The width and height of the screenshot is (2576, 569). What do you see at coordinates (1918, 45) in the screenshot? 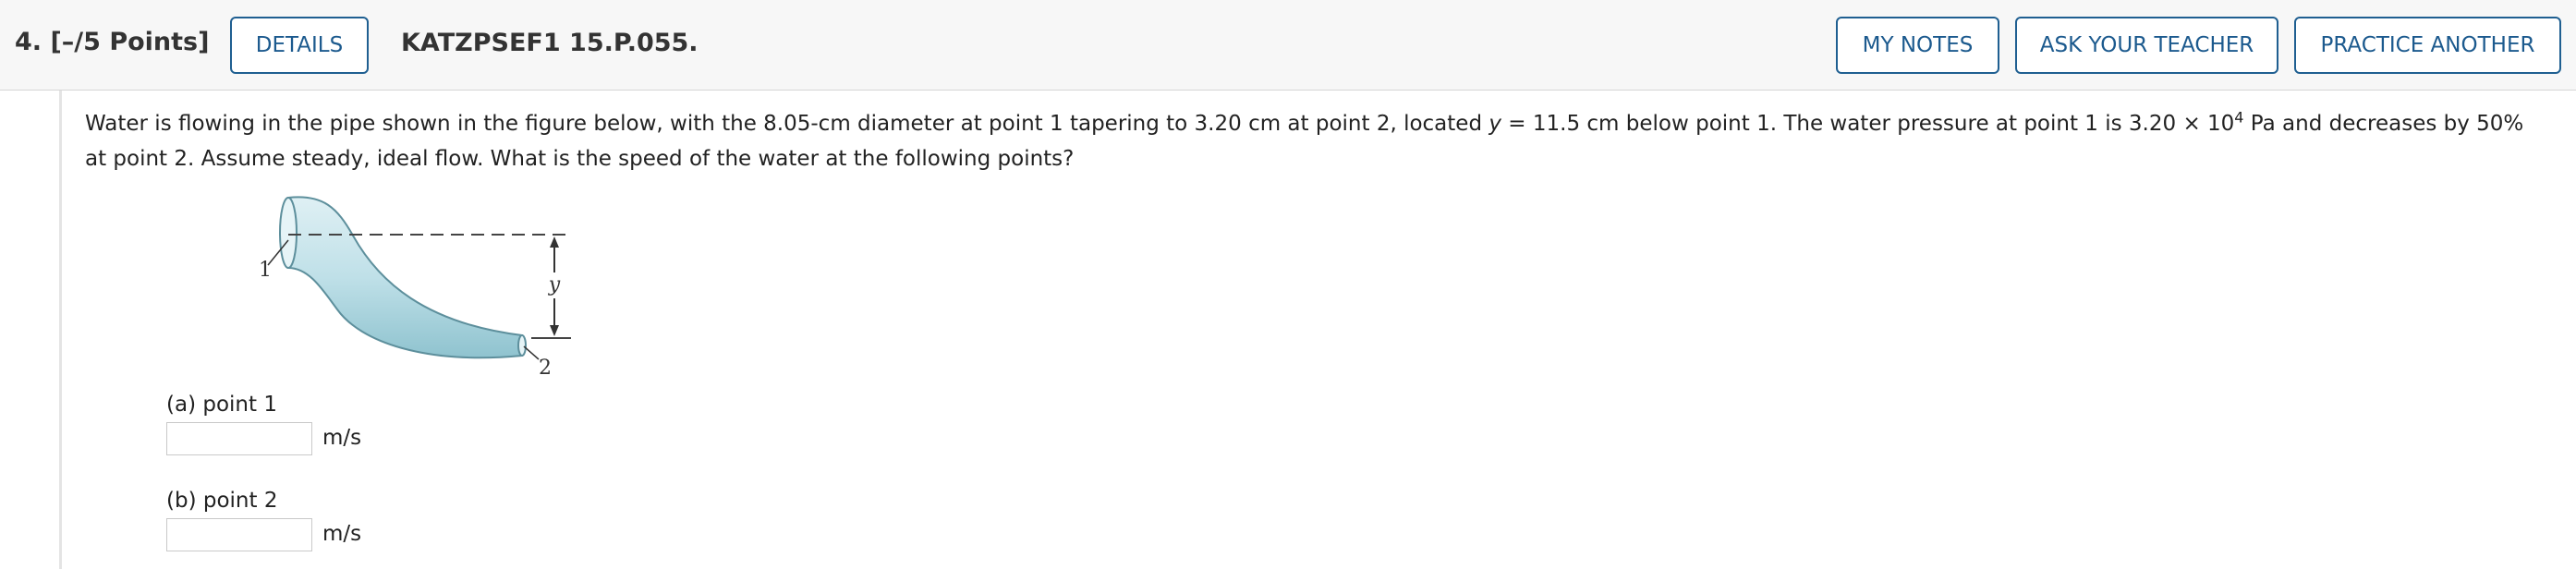
I see `my-notes-button: MY NOTES` at bounding box center [1918, 45].